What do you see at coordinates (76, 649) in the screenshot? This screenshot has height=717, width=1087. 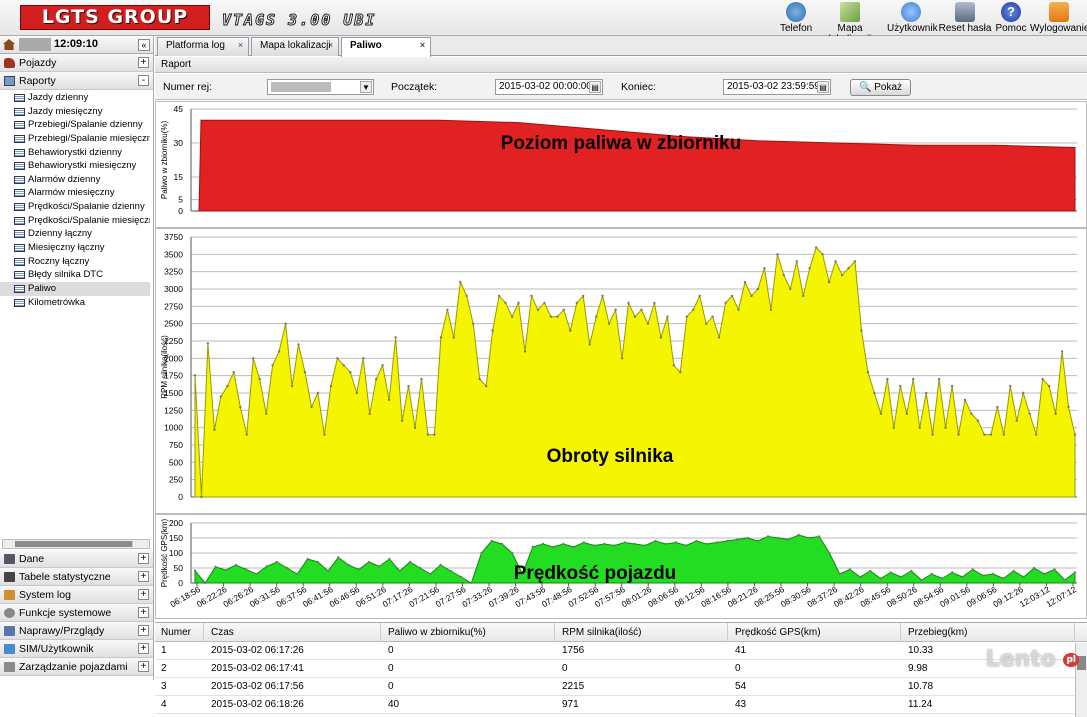 I see `section-sim: SIM/Użytkownik +` at bounding box center [76, 649].